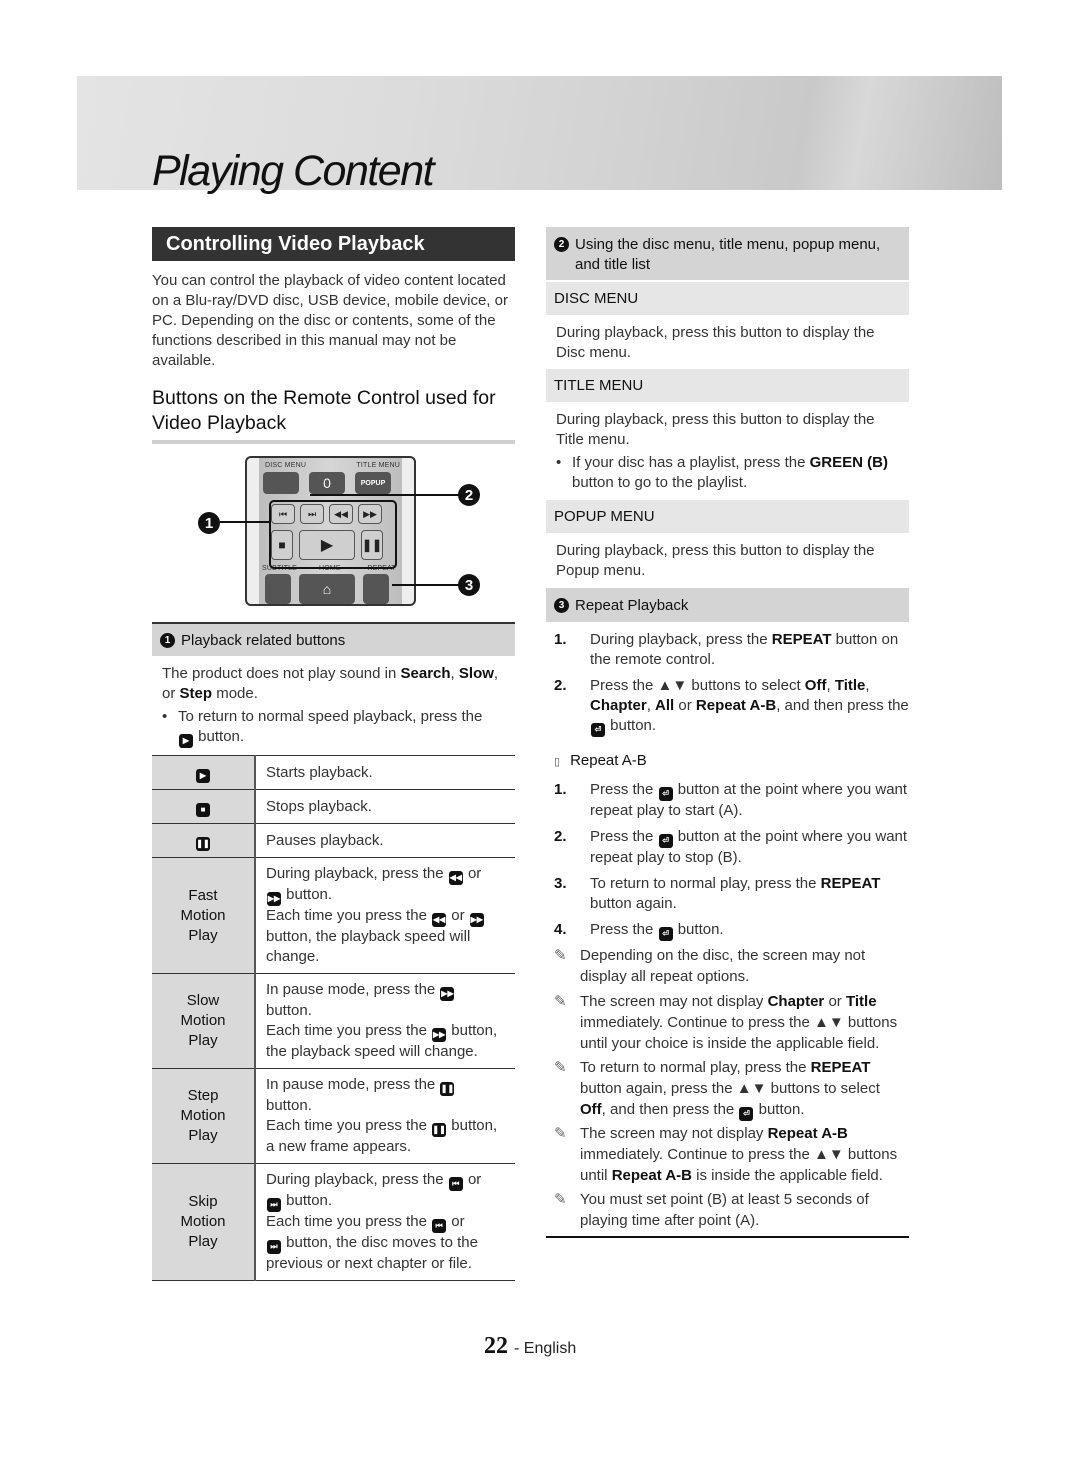 The image size is (1080, 1467). I want to click on number-badge: 3, so click(561, 605).